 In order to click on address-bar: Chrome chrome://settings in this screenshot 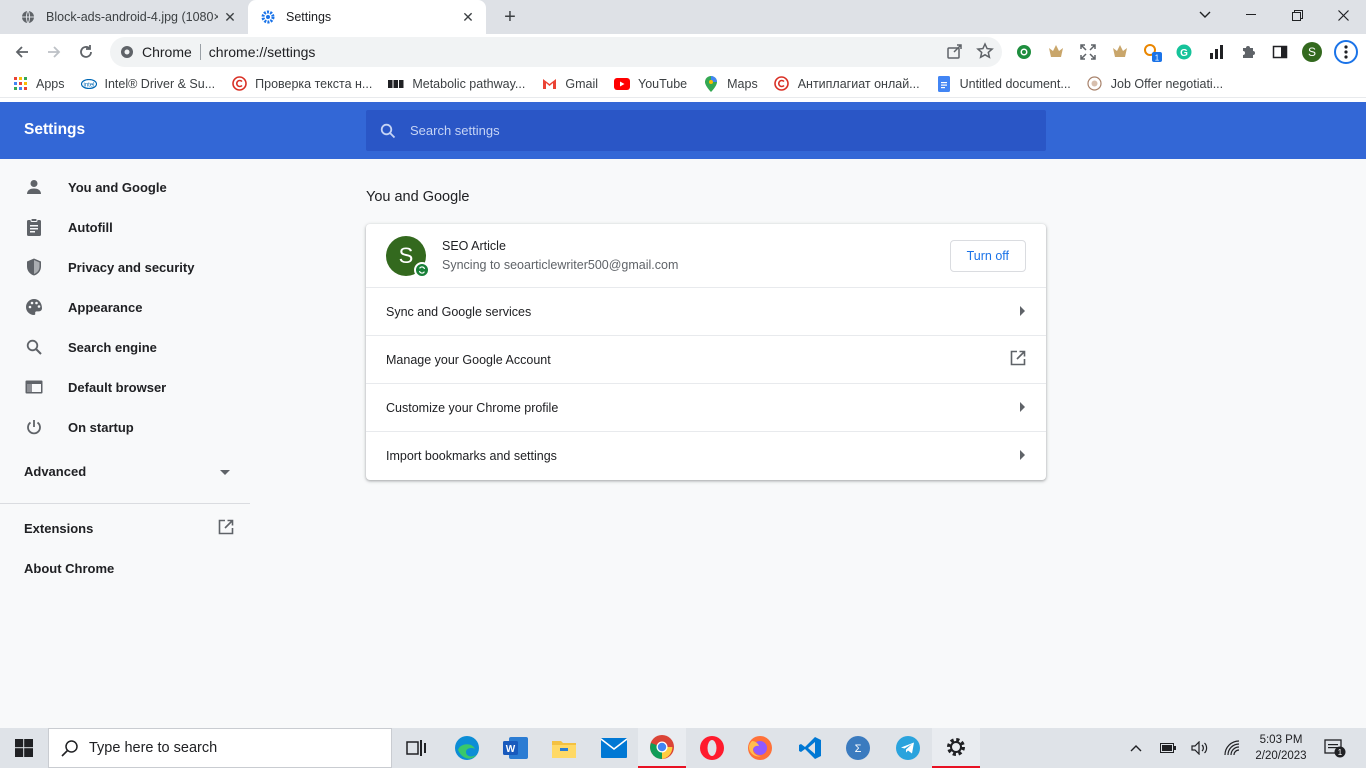, I will do `click(556, 52)`.